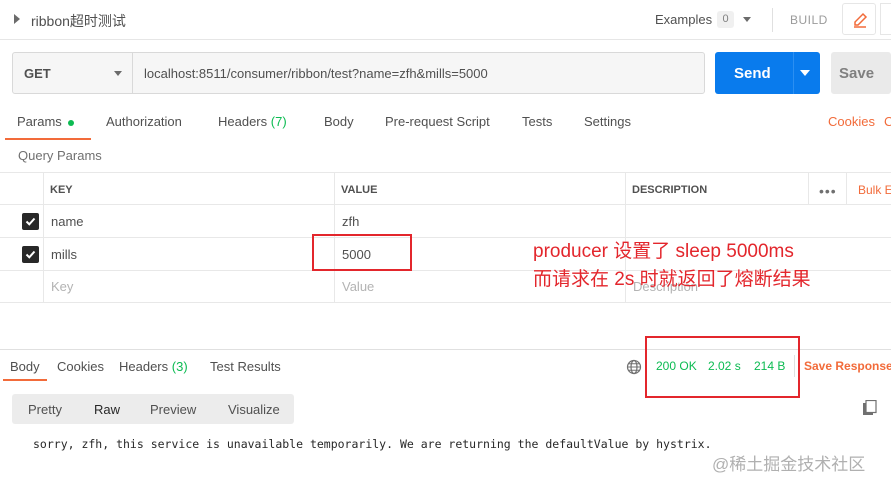  I want to click on examples-count-badge: 0, so click(725, 19).